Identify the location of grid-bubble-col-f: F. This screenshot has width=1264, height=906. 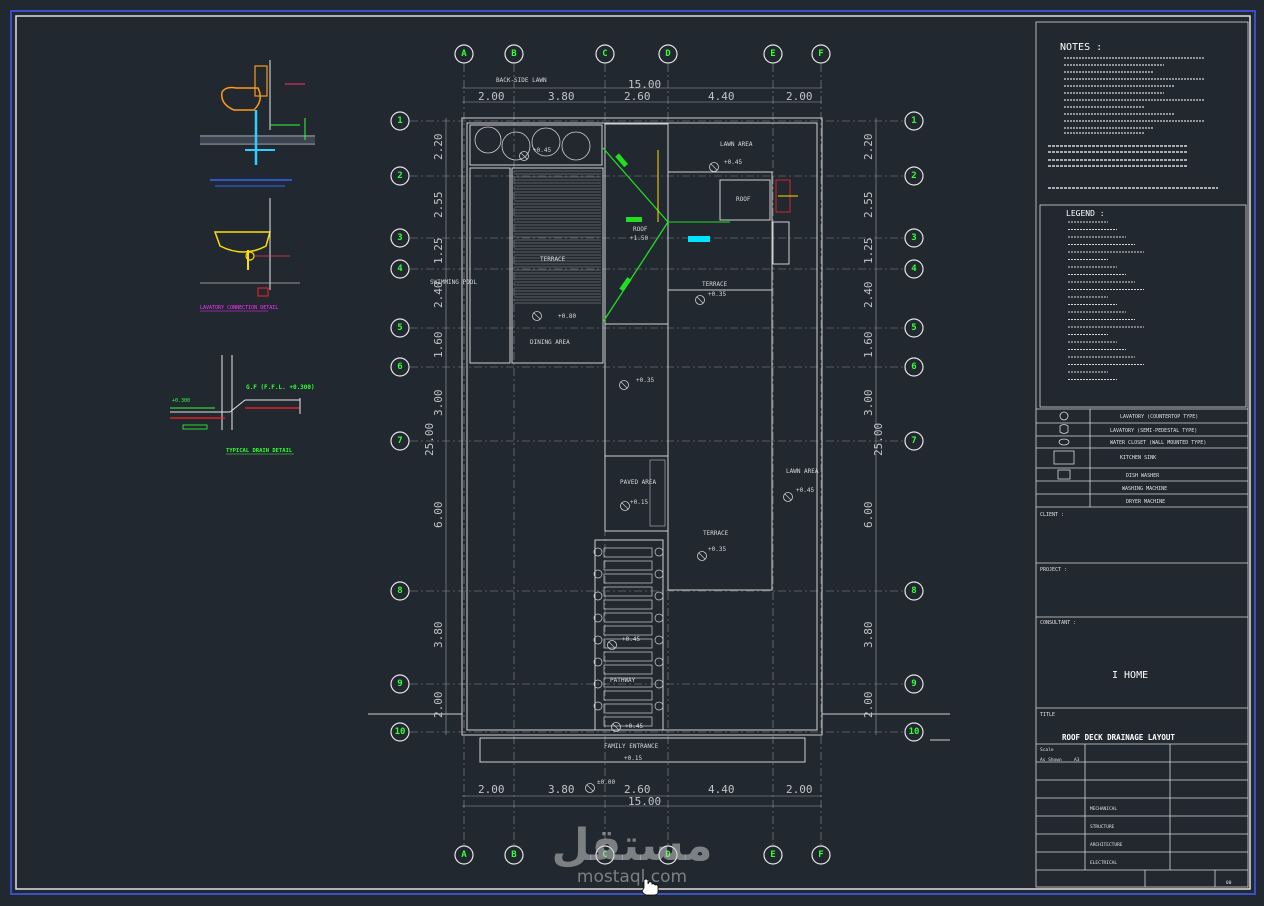
(821, 54).